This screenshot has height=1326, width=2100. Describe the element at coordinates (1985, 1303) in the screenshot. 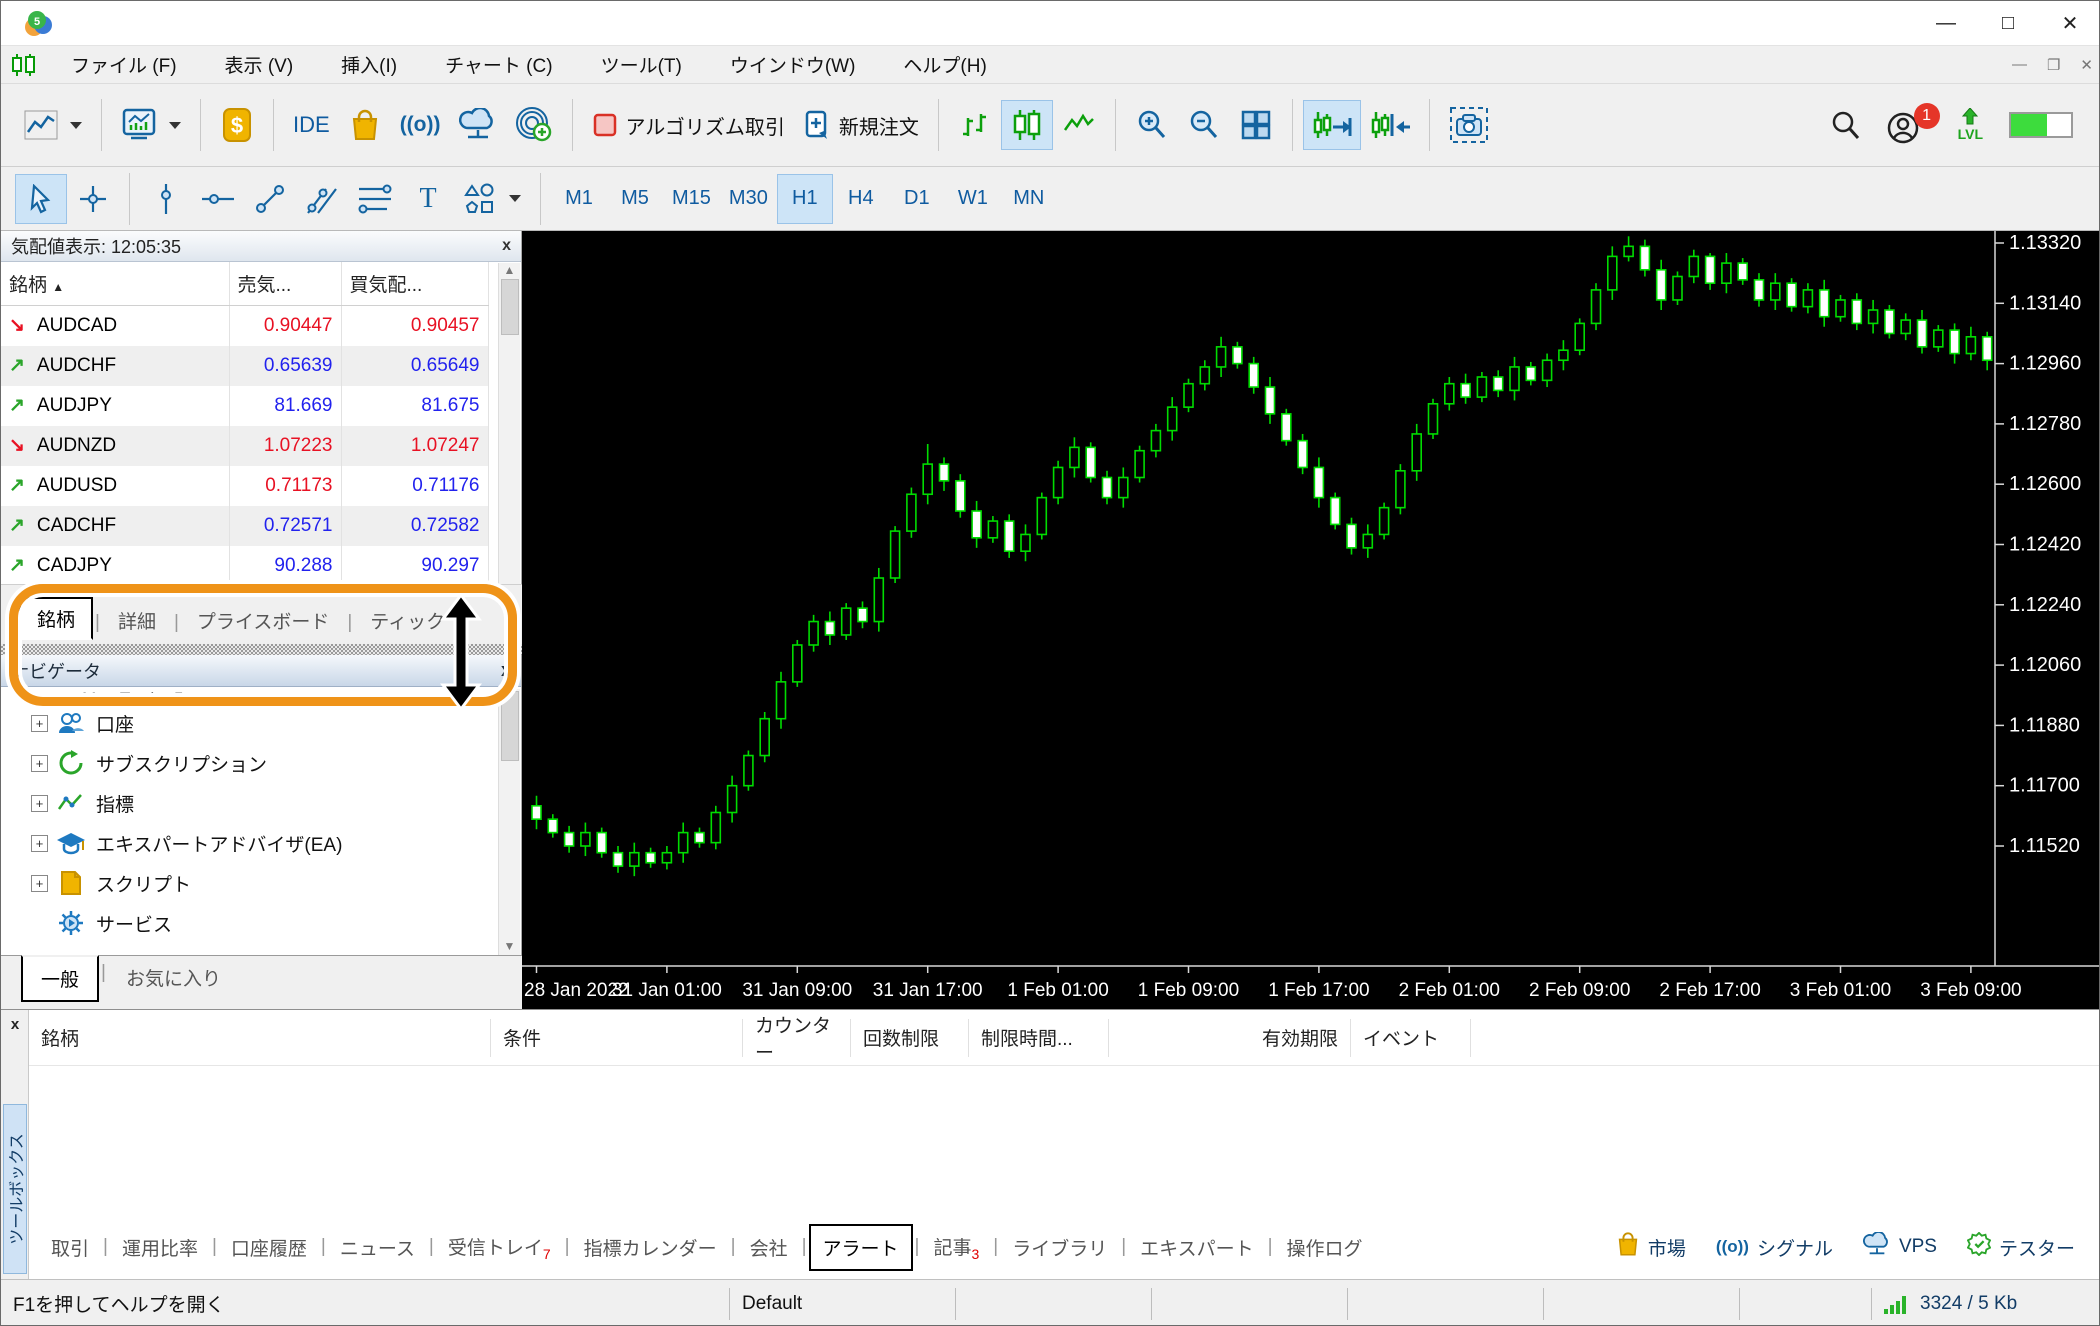

I see `status-connection: 3324 / 5 Kb` at that location.